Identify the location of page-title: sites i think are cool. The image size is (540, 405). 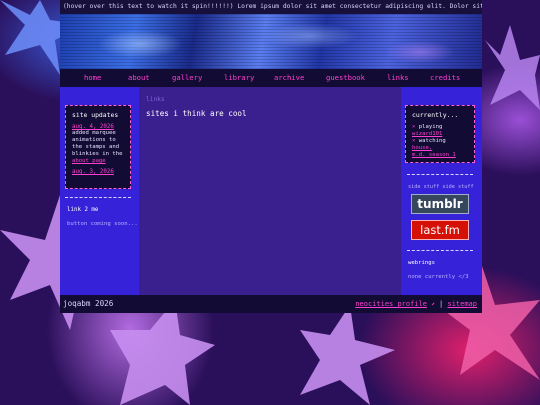
(196, 113).